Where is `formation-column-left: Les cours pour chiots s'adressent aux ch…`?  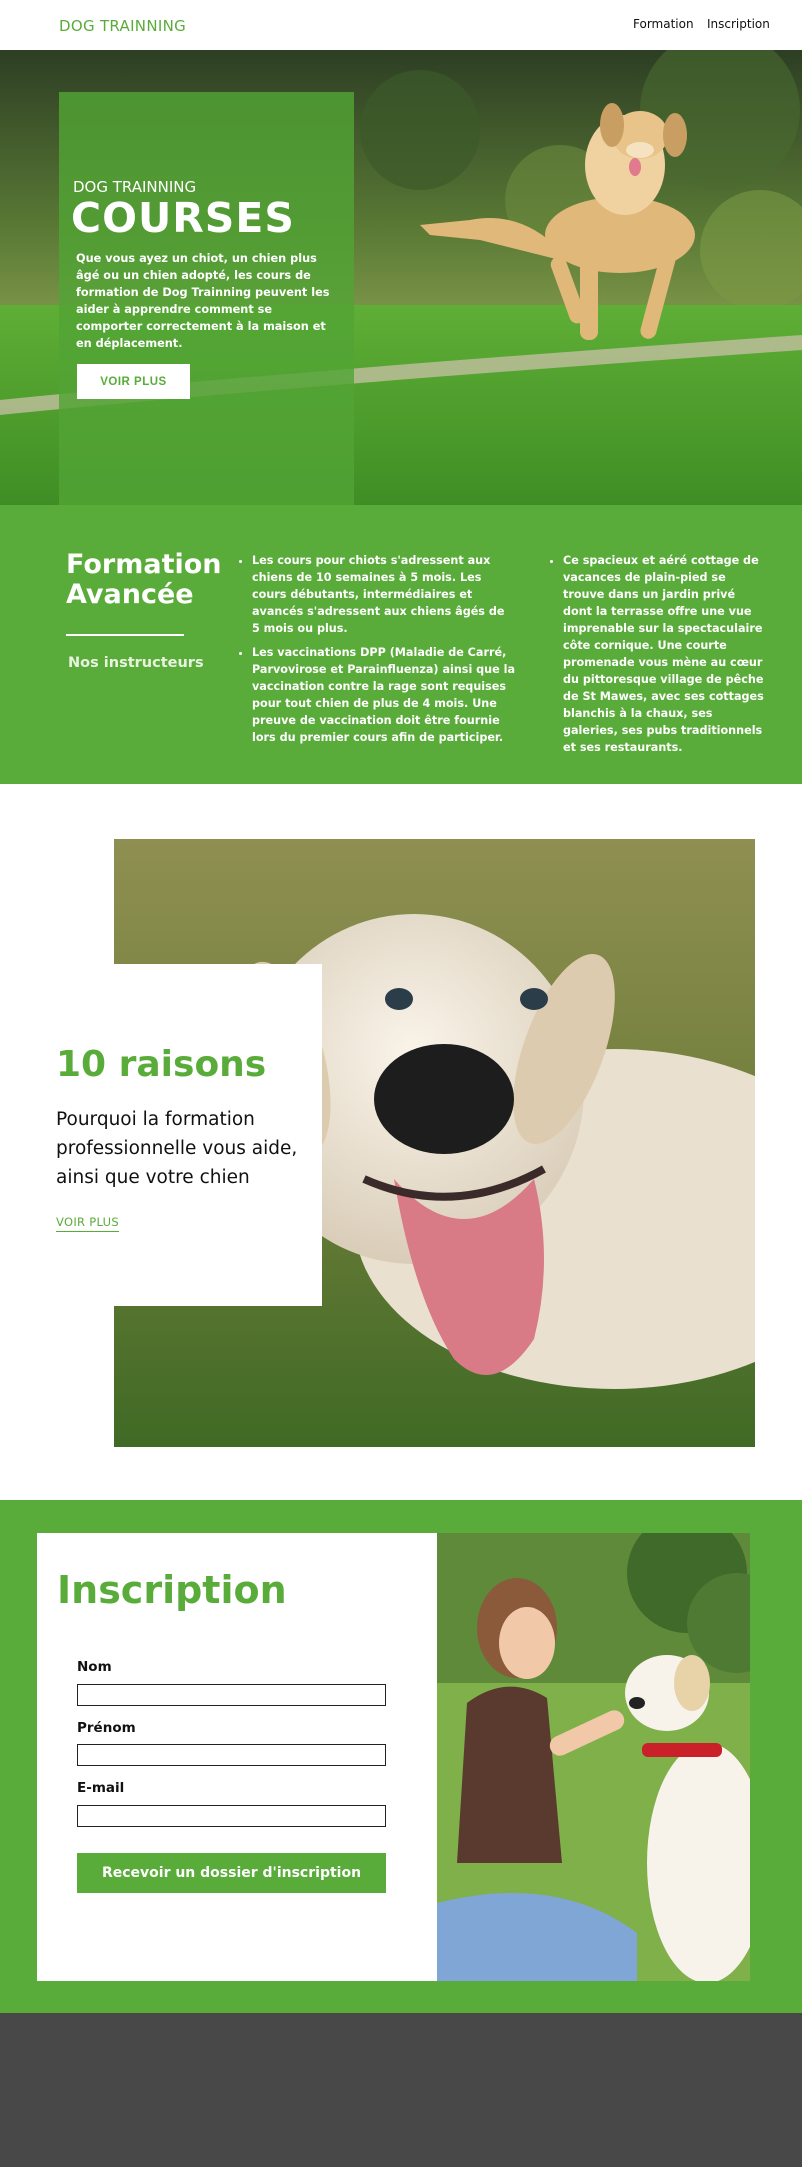
formation-column-left: Les cours pour chiots s'adressent aux ch… is located at coordinates (377, 652).